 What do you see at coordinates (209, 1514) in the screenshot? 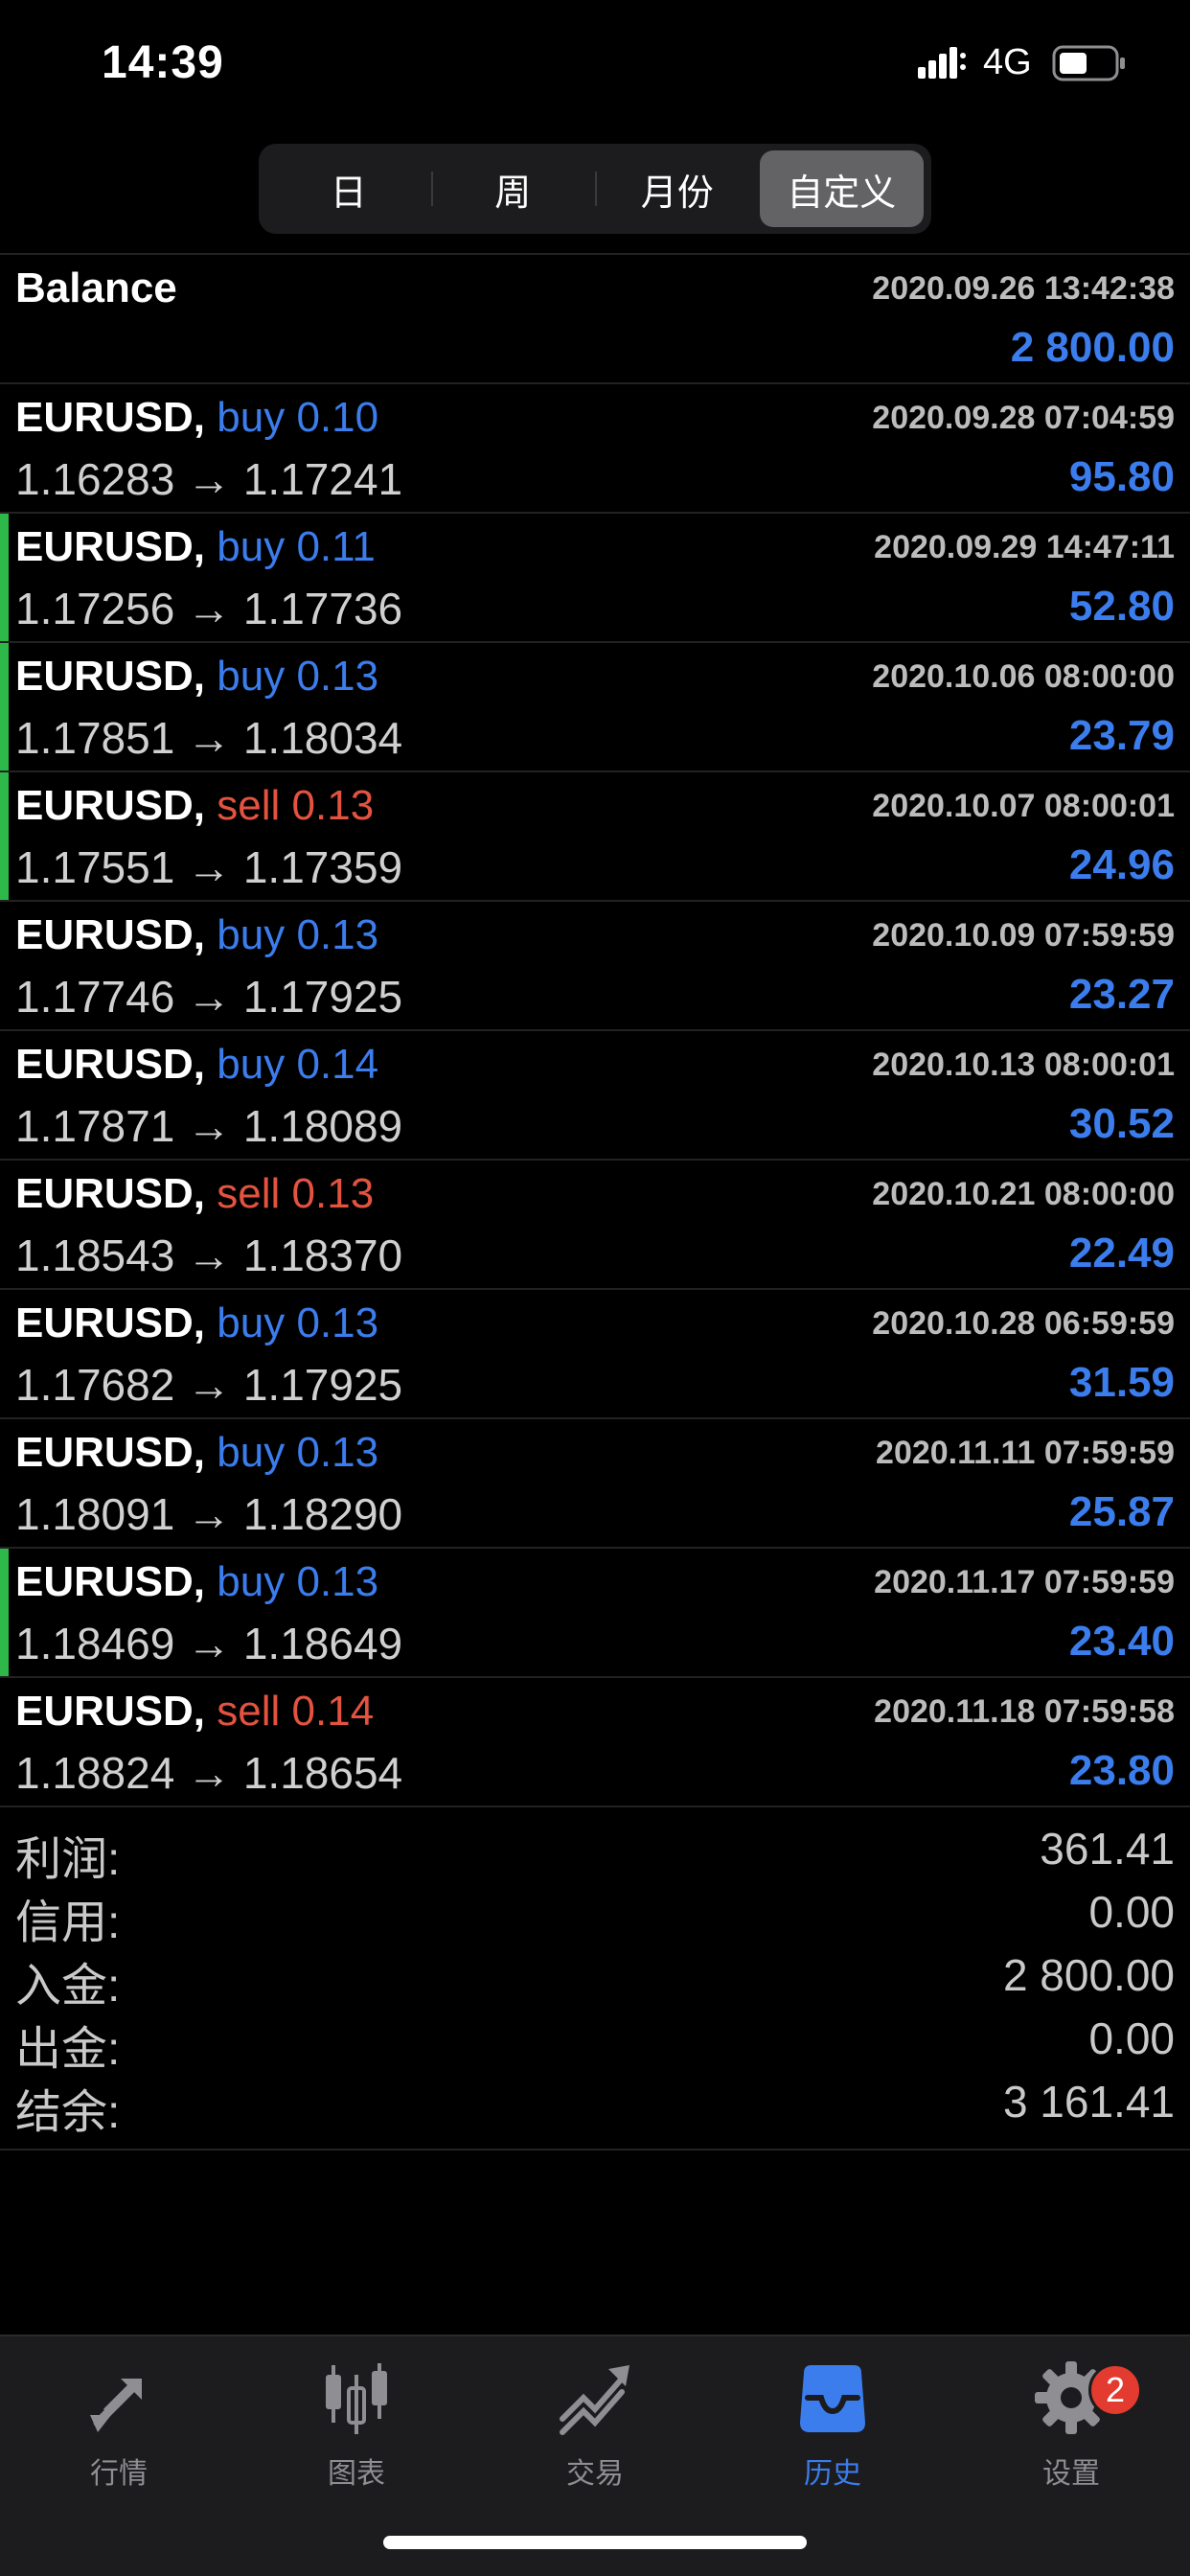
I see `deal-prices: 1.18091 → 1.18290` at bounding box center [209, 1514].